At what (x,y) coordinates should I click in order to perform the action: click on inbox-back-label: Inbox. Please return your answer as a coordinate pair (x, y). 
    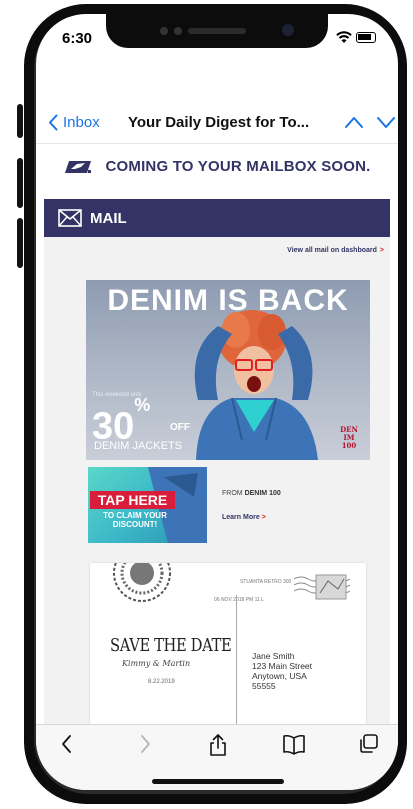
    Looking at the image, I should click on (81, 122).